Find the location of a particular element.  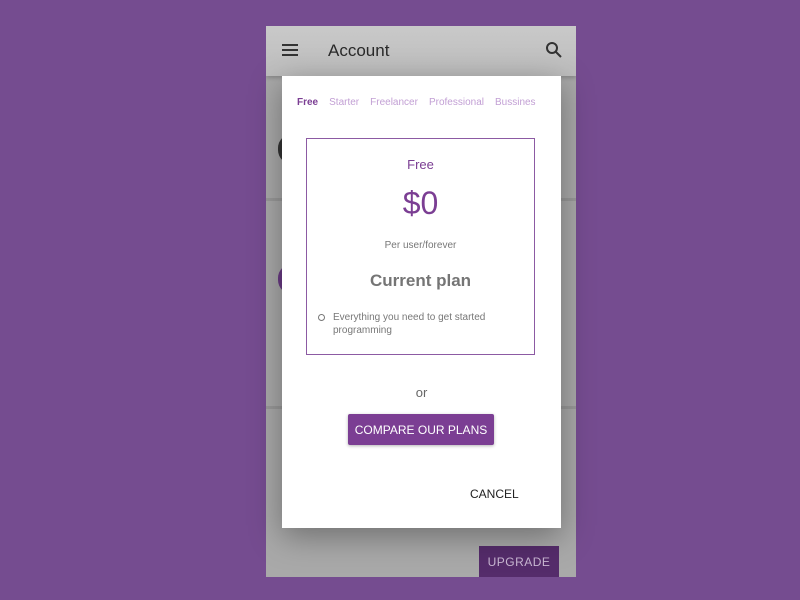

plan-status: Current plan is located at coordinates (420, 280).